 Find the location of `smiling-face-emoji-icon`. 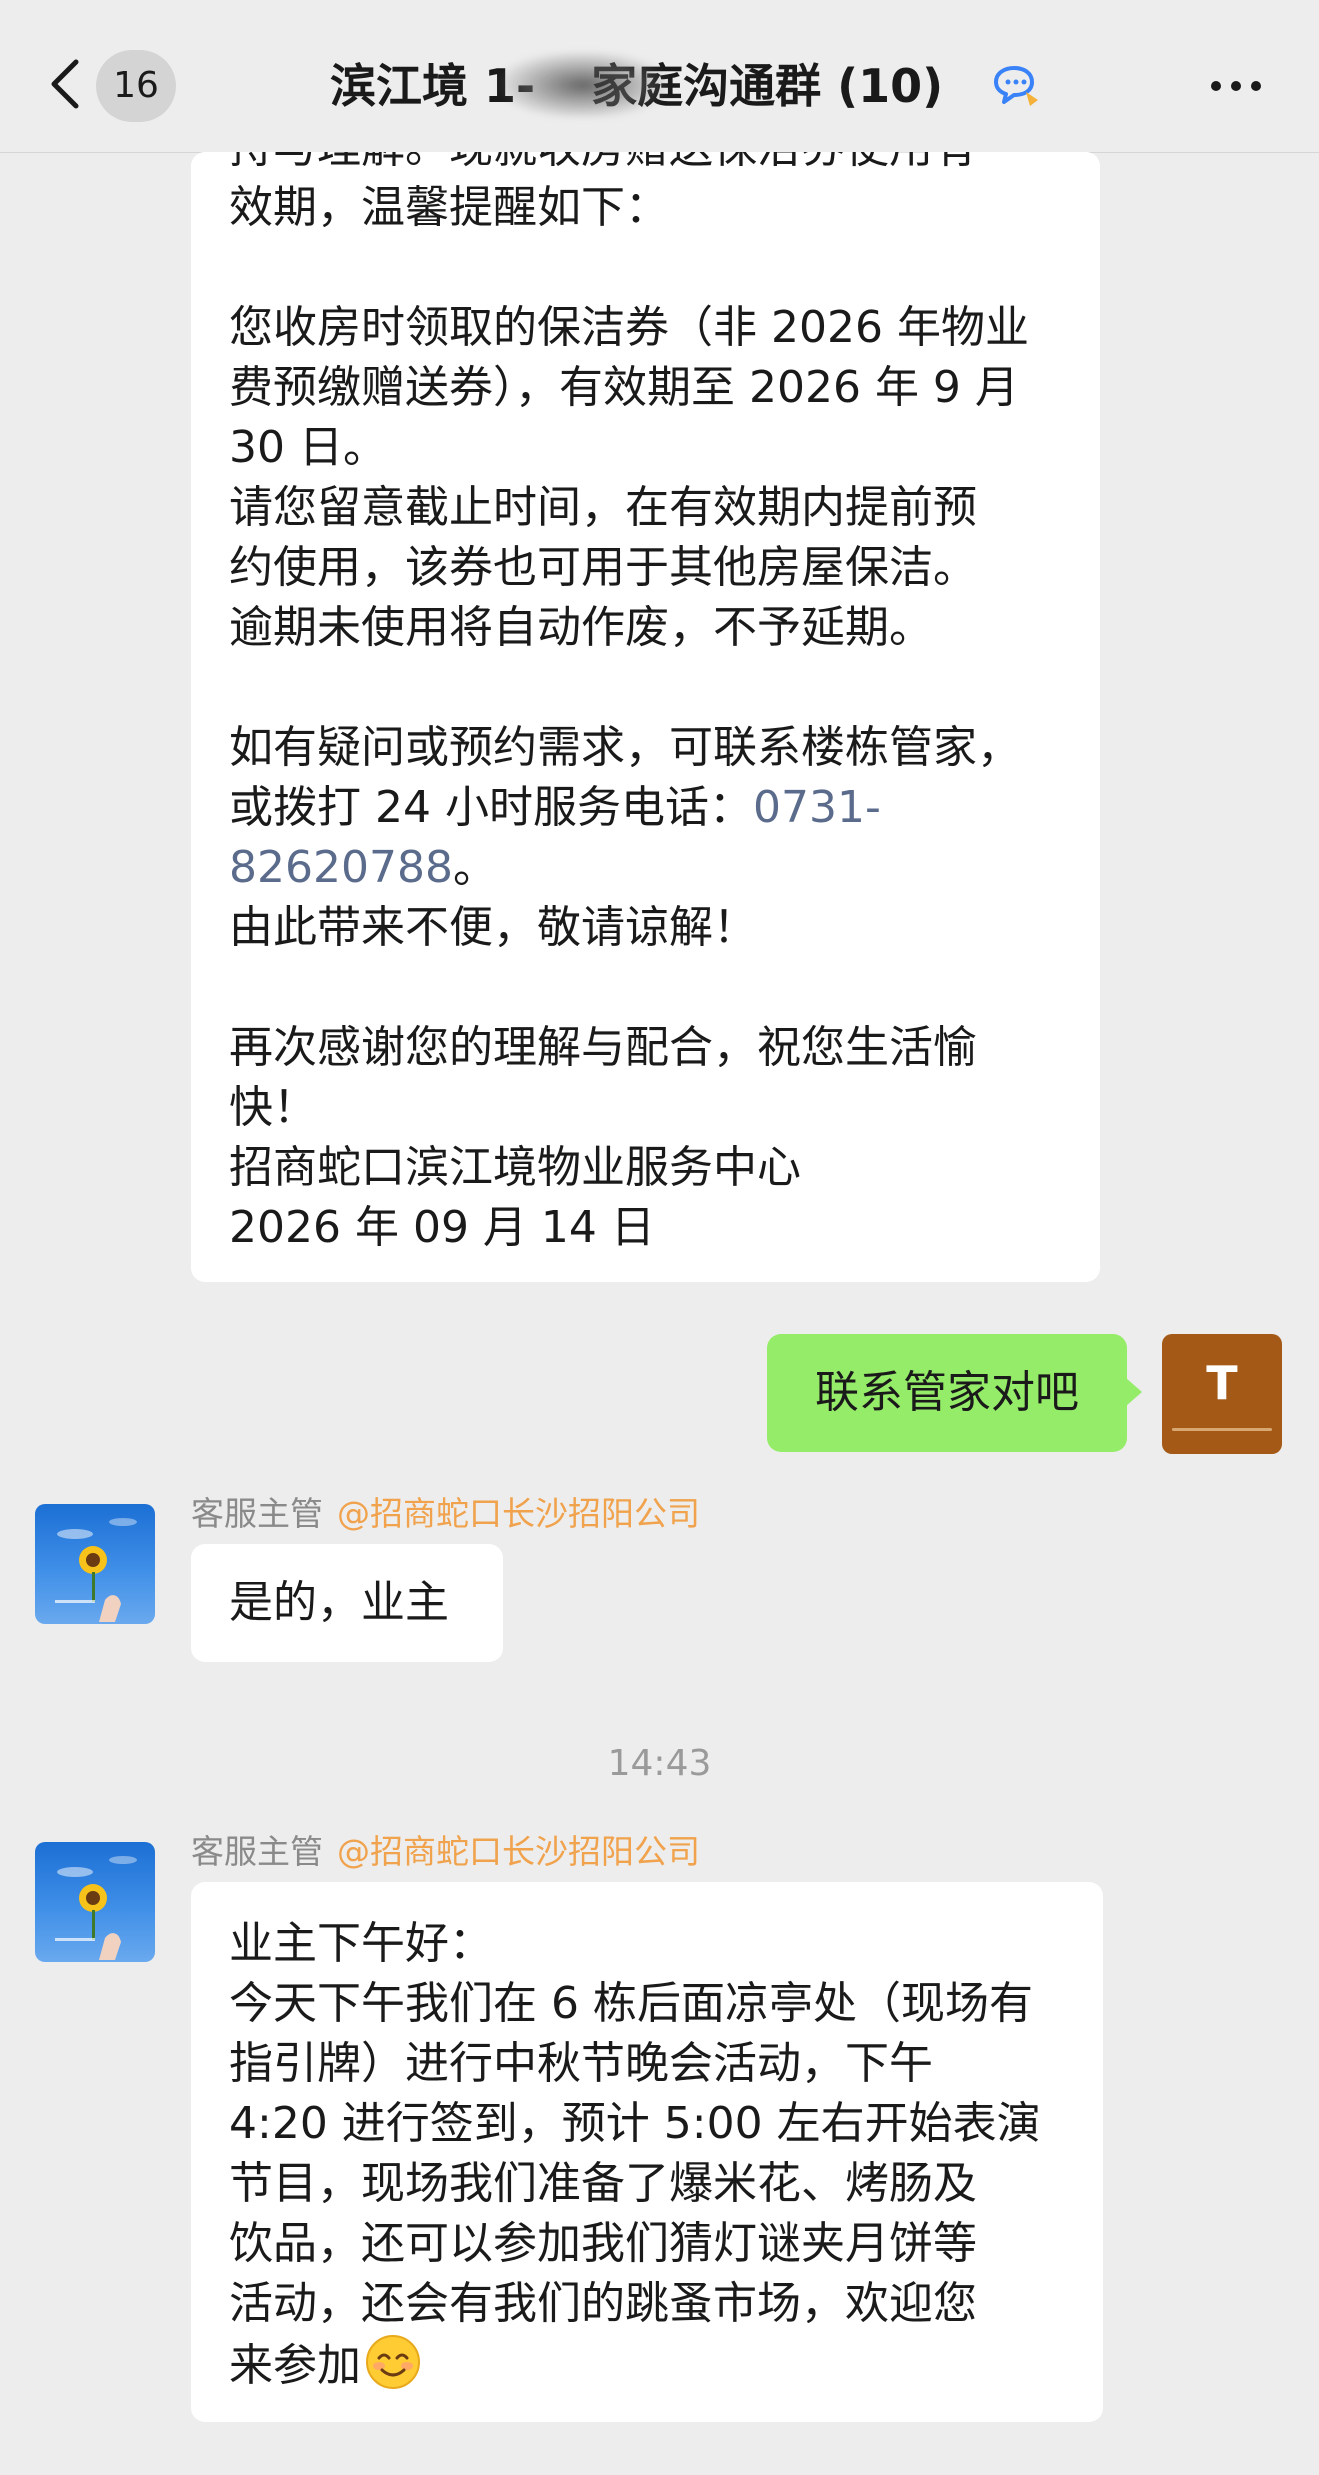

smiling-face-emoji-icon is located at coordinates (393, 2362).